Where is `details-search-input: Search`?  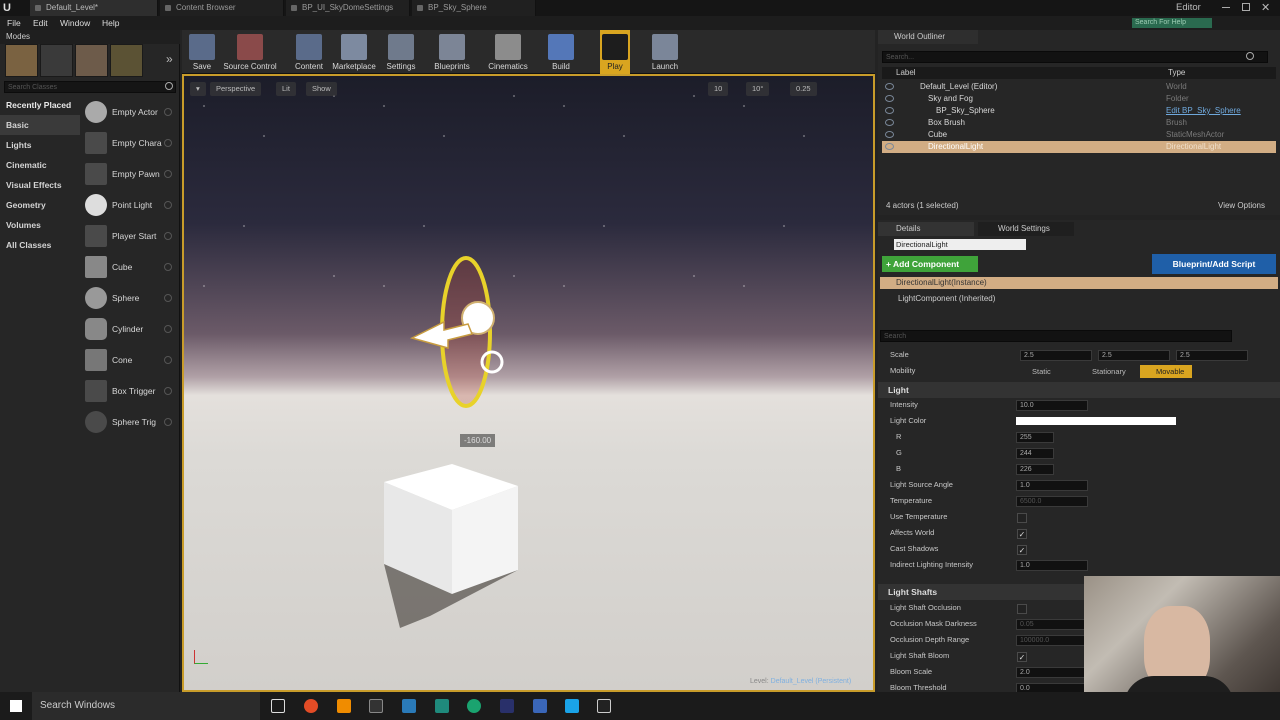 details-search-input: Search is located at coordinates (1056, 336).